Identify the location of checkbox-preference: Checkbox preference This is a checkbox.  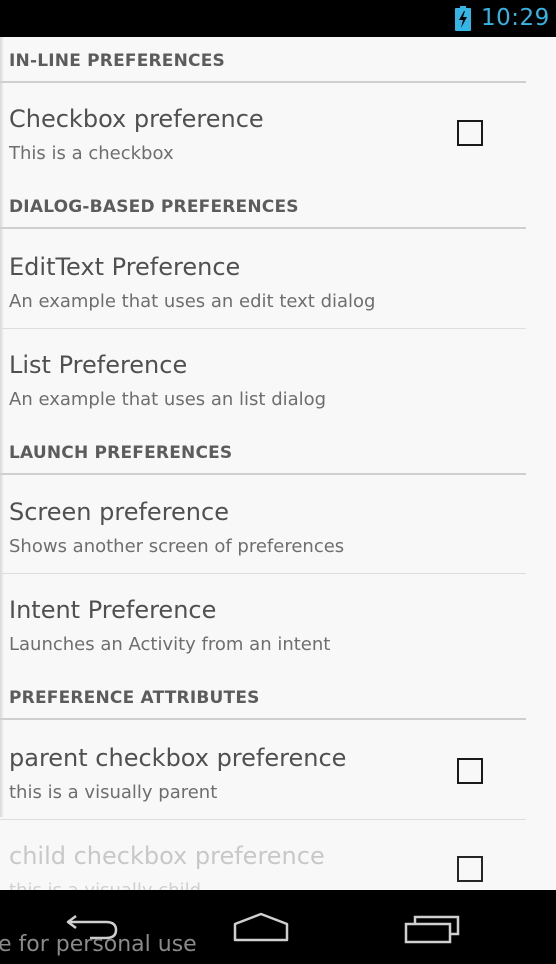
(263, 132).